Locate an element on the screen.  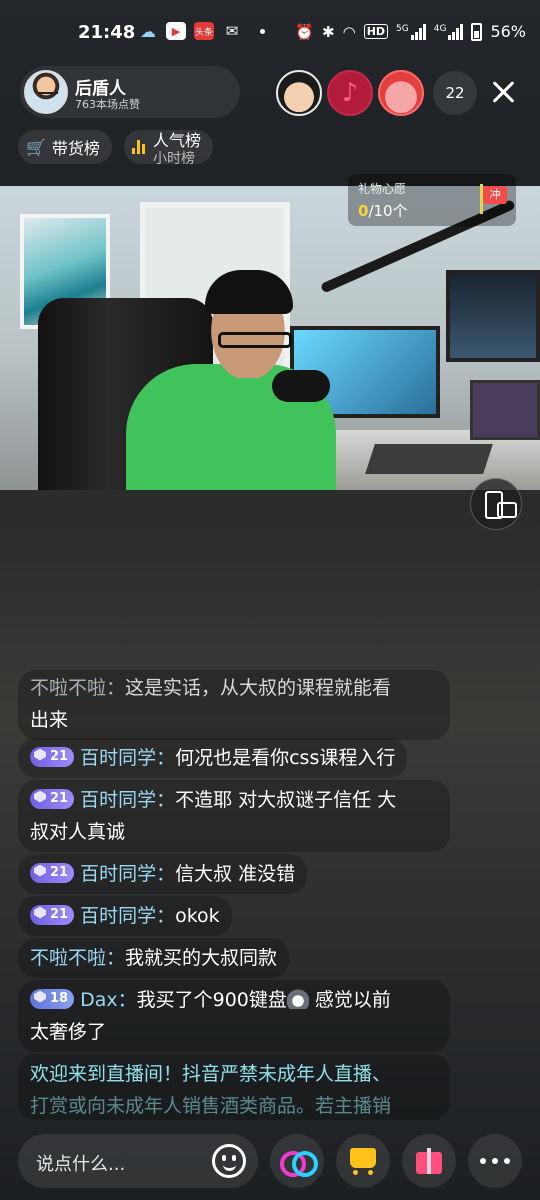
popularity-rank-chip: 人气榜 小时榜 is located at coordinates (169, 147).